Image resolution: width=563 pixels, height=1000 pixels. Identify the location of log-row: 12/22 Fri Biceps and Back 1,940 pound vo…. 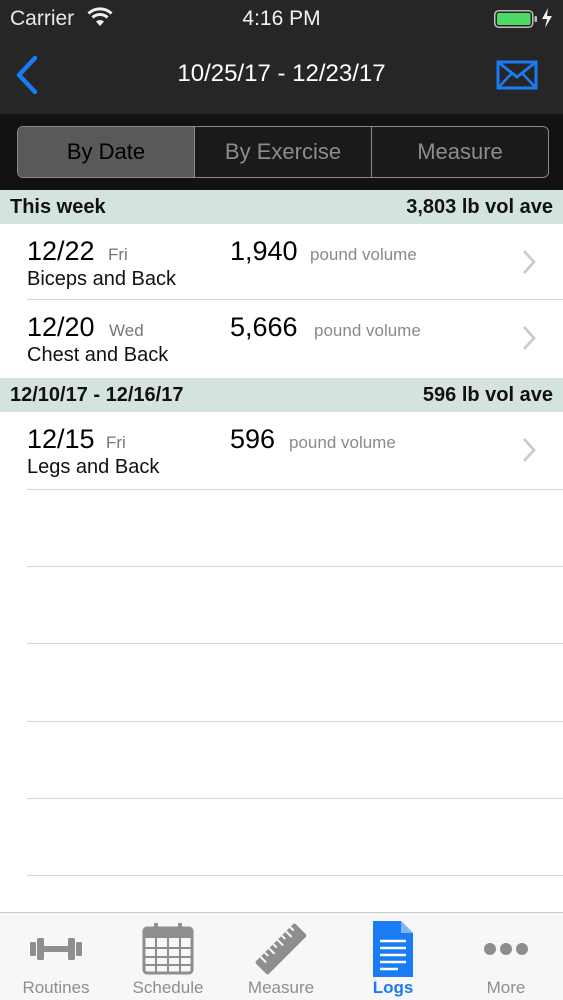
(281, 263).